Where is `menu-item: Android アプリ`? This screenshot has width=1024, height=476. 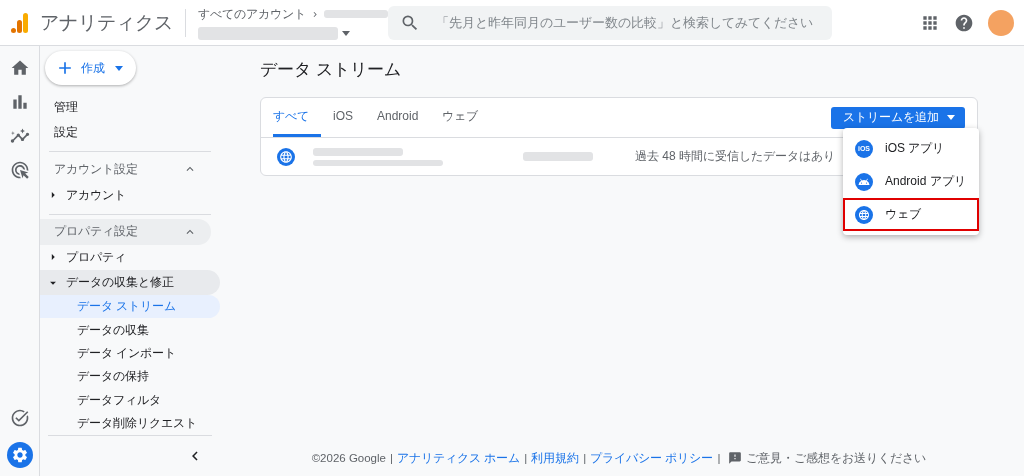
menu-item: Android アプリ is located at coordinates (911, 181).